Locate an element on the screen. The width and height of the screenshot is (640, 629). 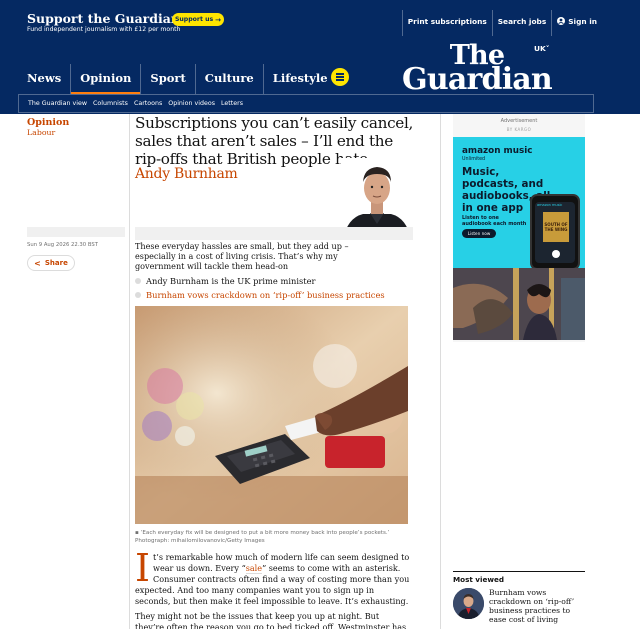
series-label: Labour is located at coordinates (41, 132).